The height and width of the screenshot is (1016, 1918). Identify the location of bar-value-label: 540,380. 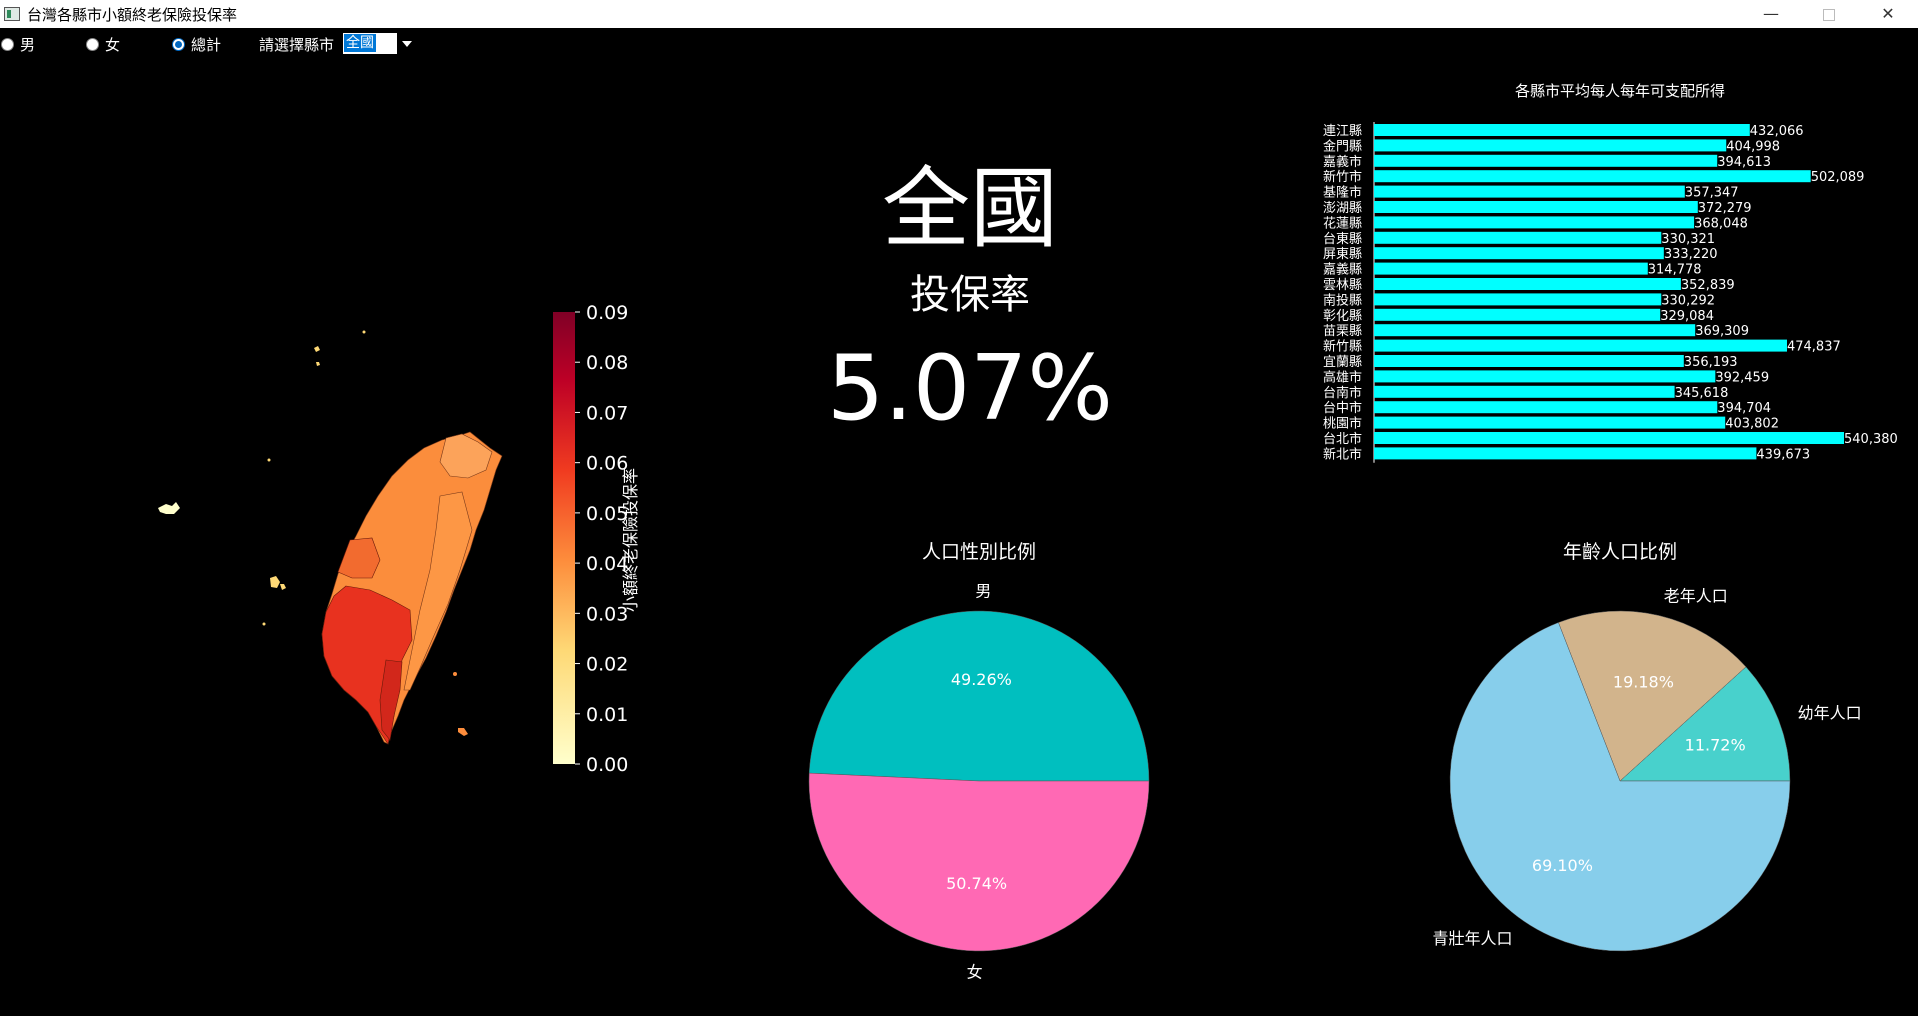
(1871, 439).